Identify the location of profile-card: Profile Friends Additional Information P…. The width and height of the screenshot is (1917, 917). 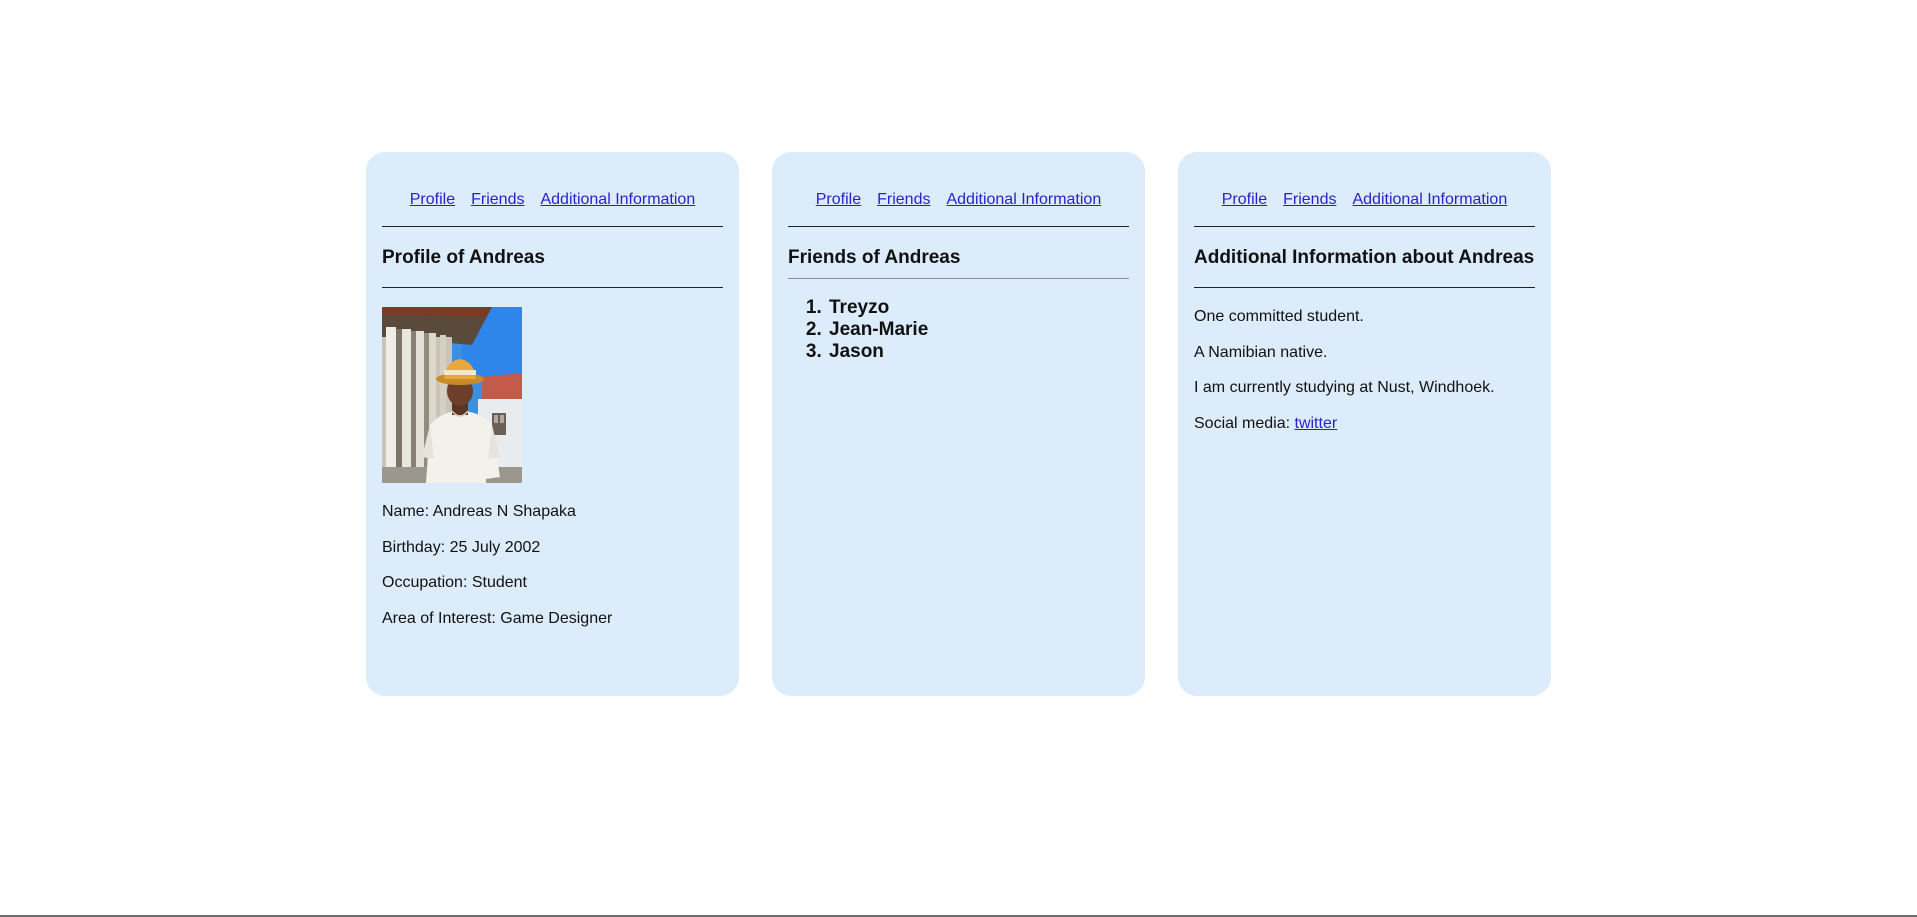
(552, 424).